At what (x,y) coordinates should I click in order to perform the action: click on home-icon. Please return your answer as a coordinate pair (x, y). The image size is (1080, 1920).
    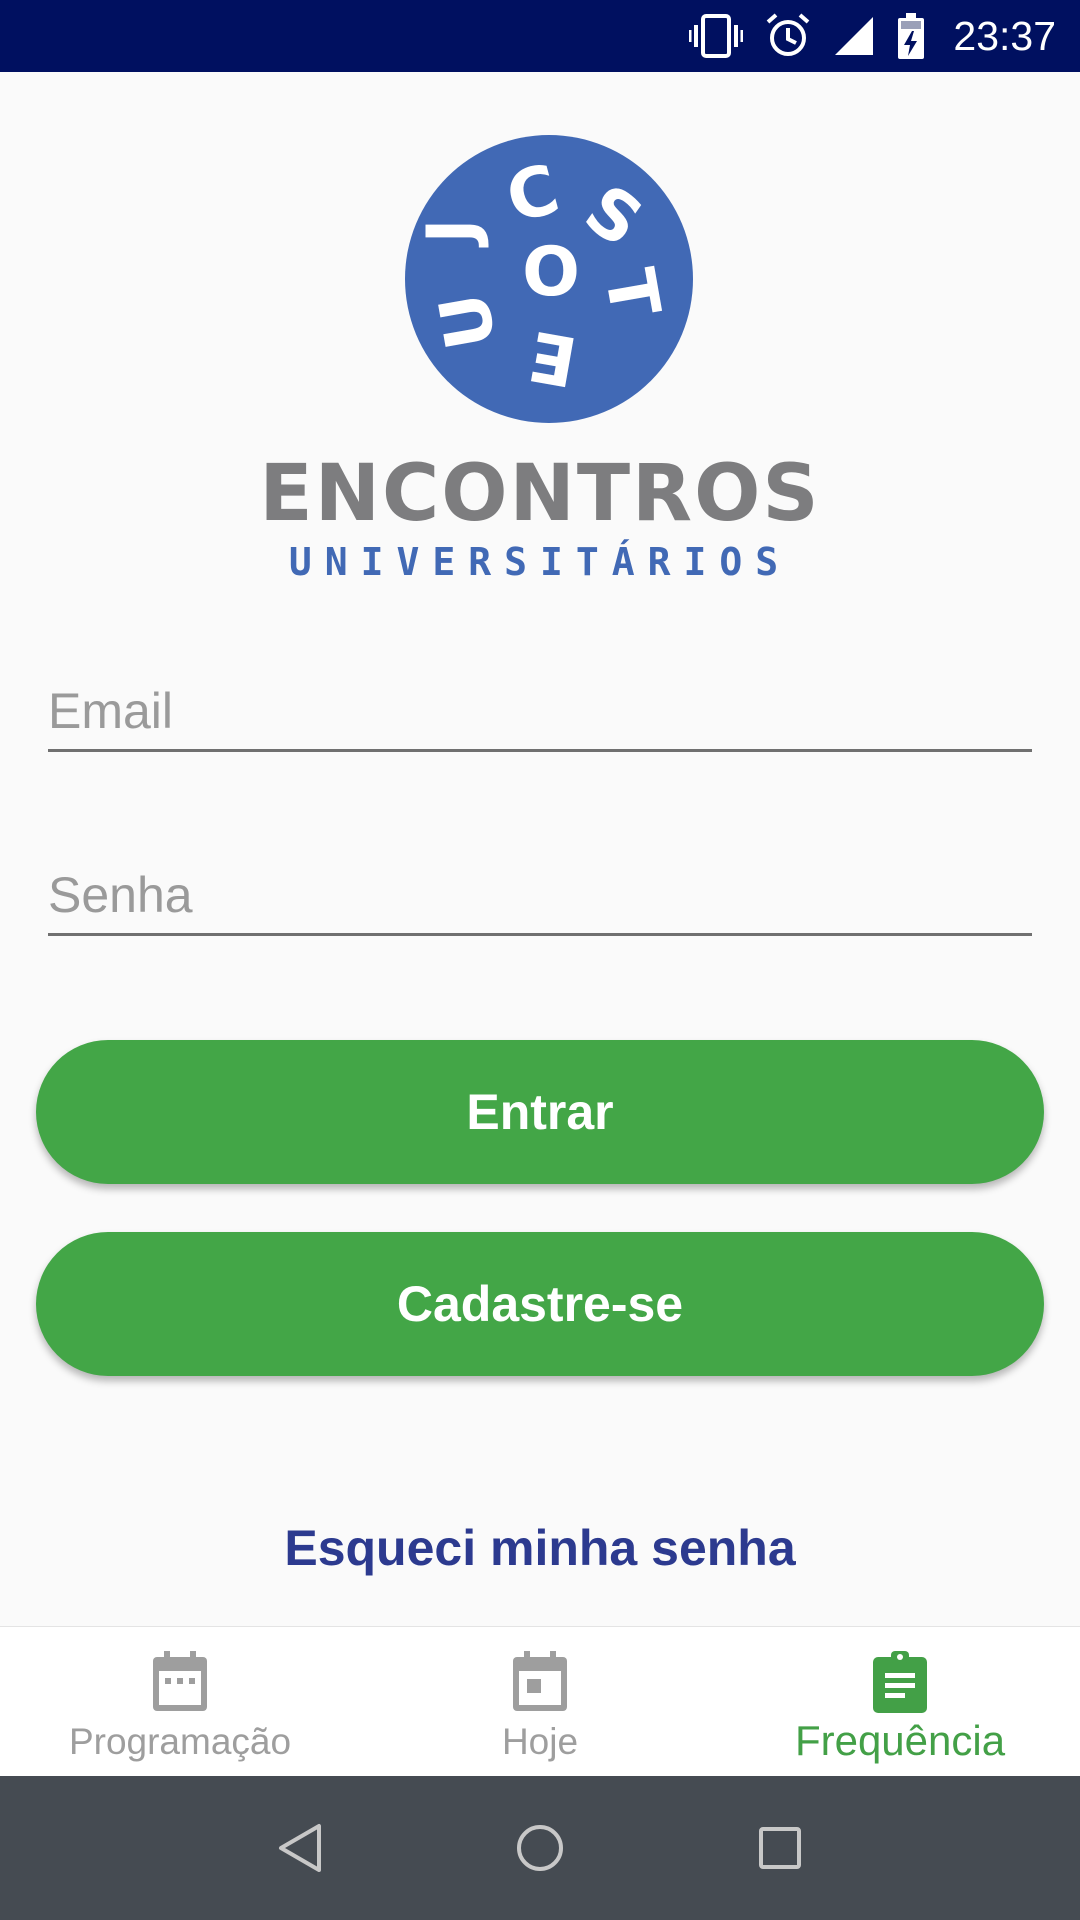
    Looking at the image, I should click on (540, 1848).